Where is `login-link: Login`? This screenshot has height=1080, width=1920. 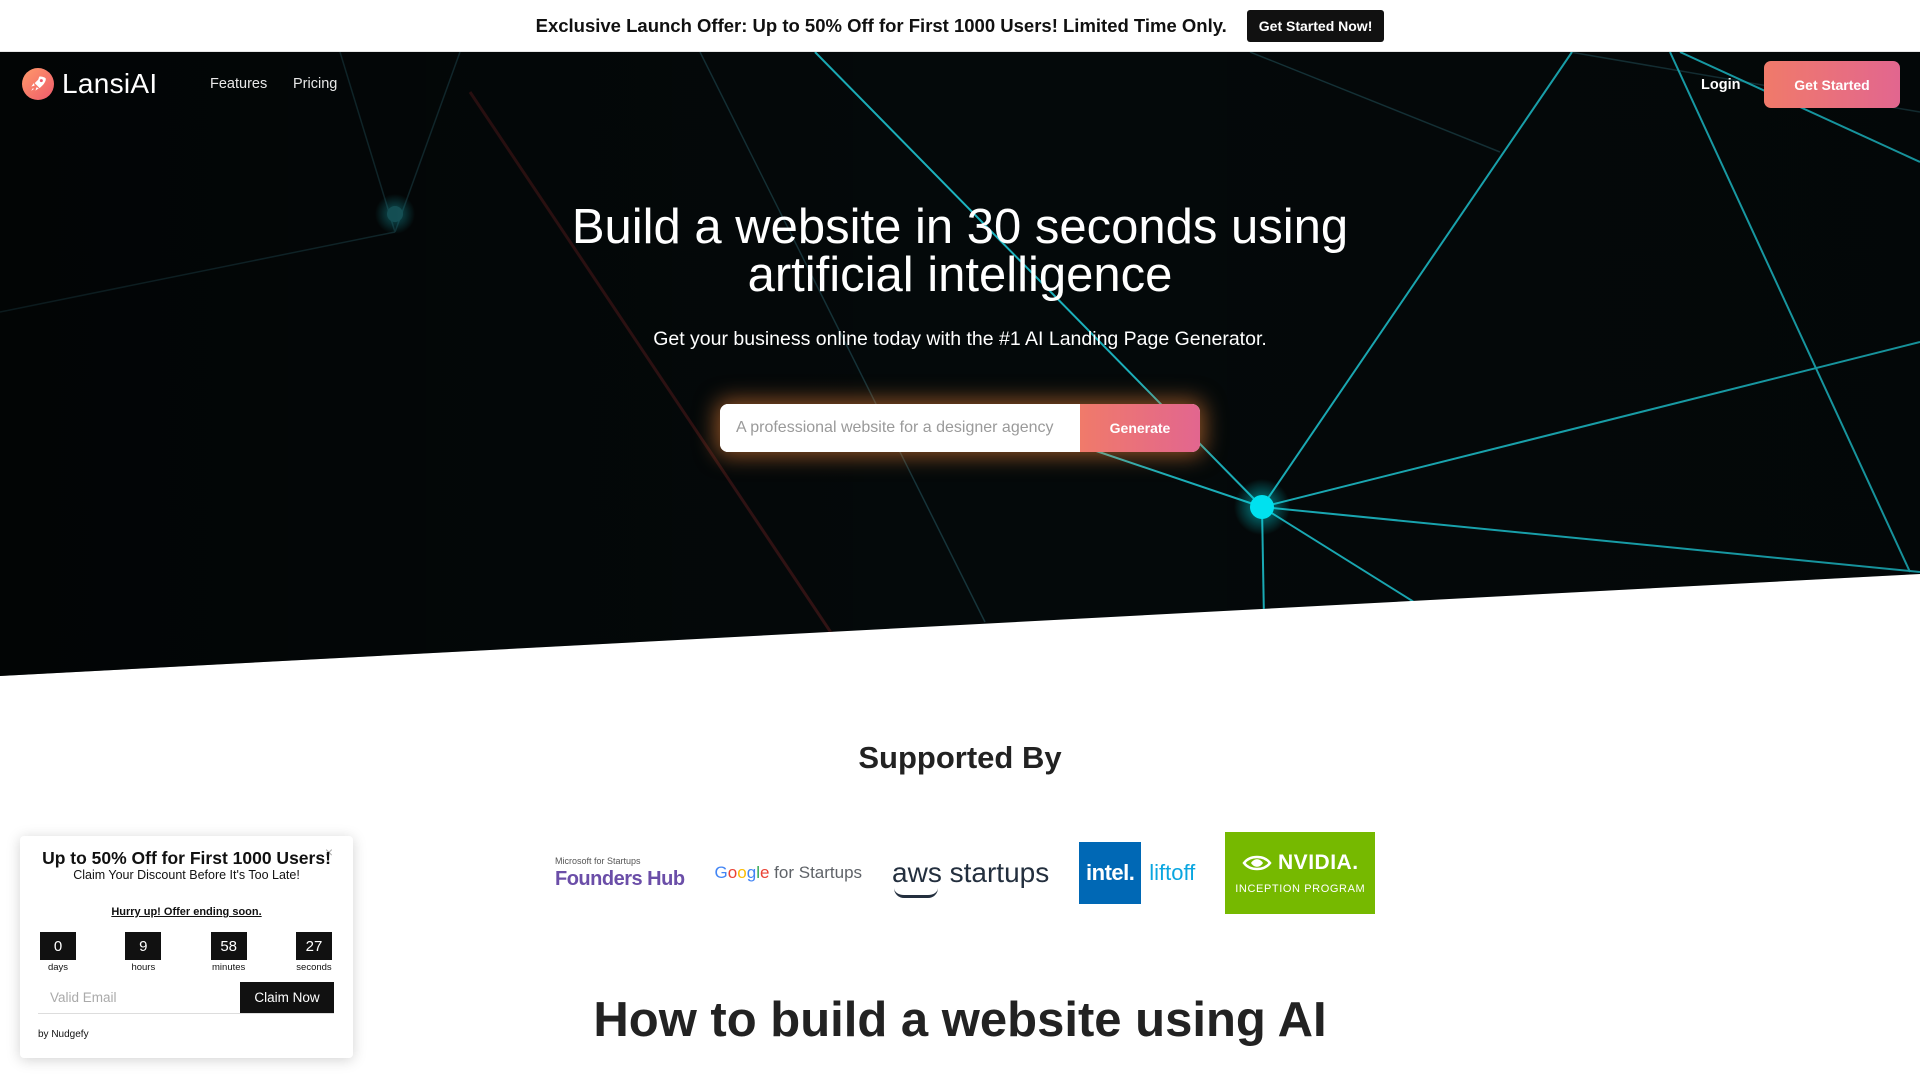 login-link: Login is located at coordinates (1720, 85).